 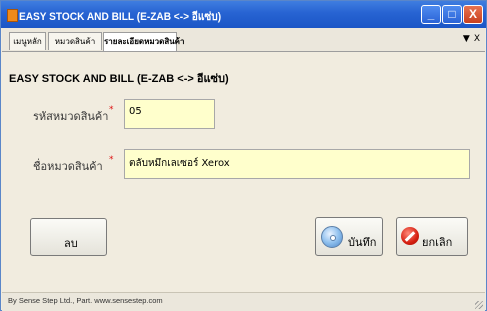 What do you see at coordinates (410, 236) in the screenshot?
I see `cancel-icon` at bounding box center [410, 236].